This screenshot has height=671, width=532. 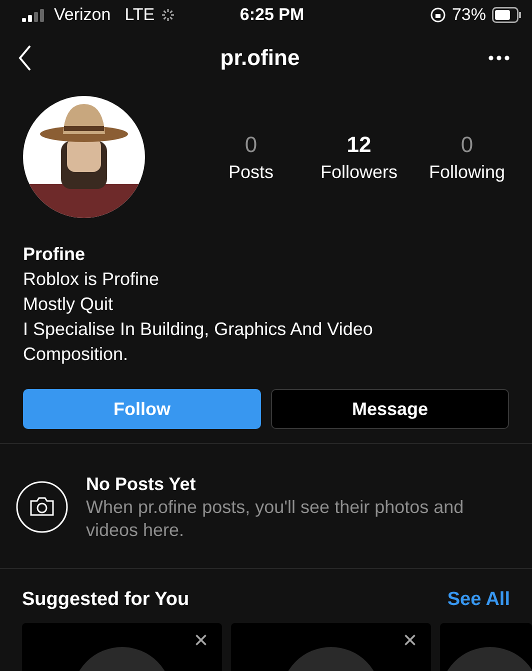 What do you see at coordinates (25, 58) in the screenshot?
I see `back-icon` at bounding box center [25, 58].